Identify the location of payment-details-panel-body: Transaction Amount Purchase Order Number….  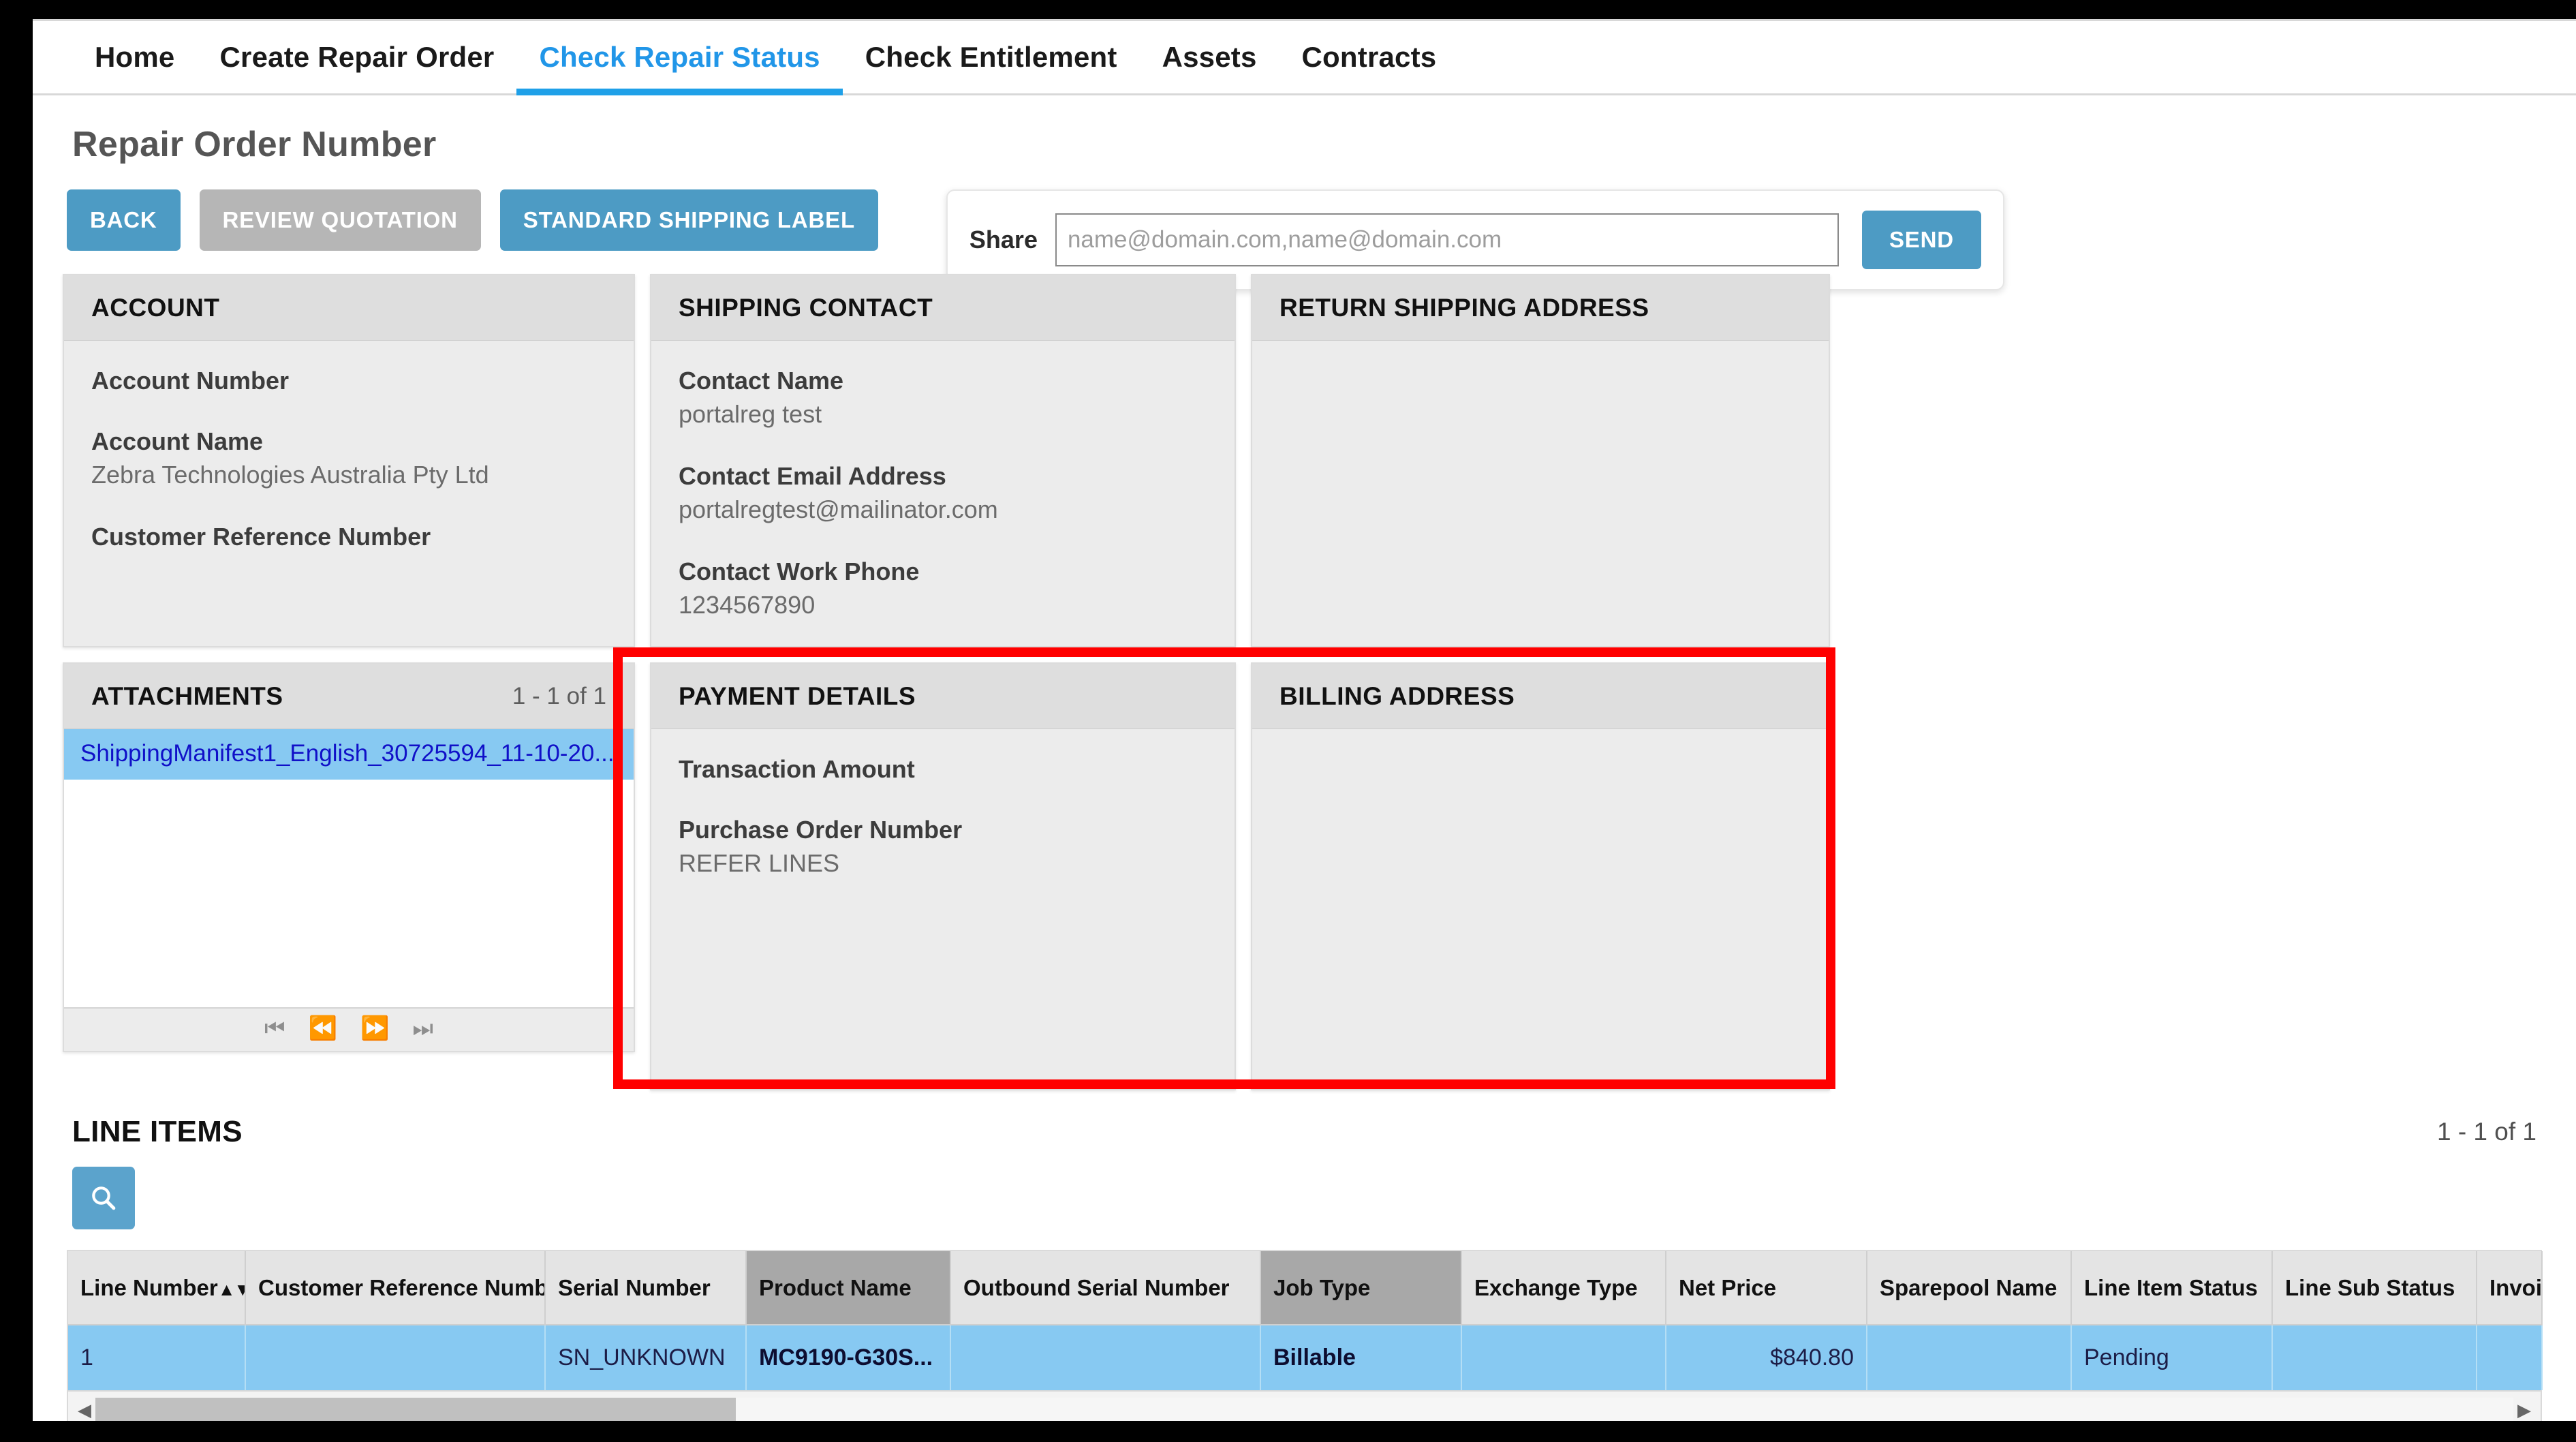
(943, 804).